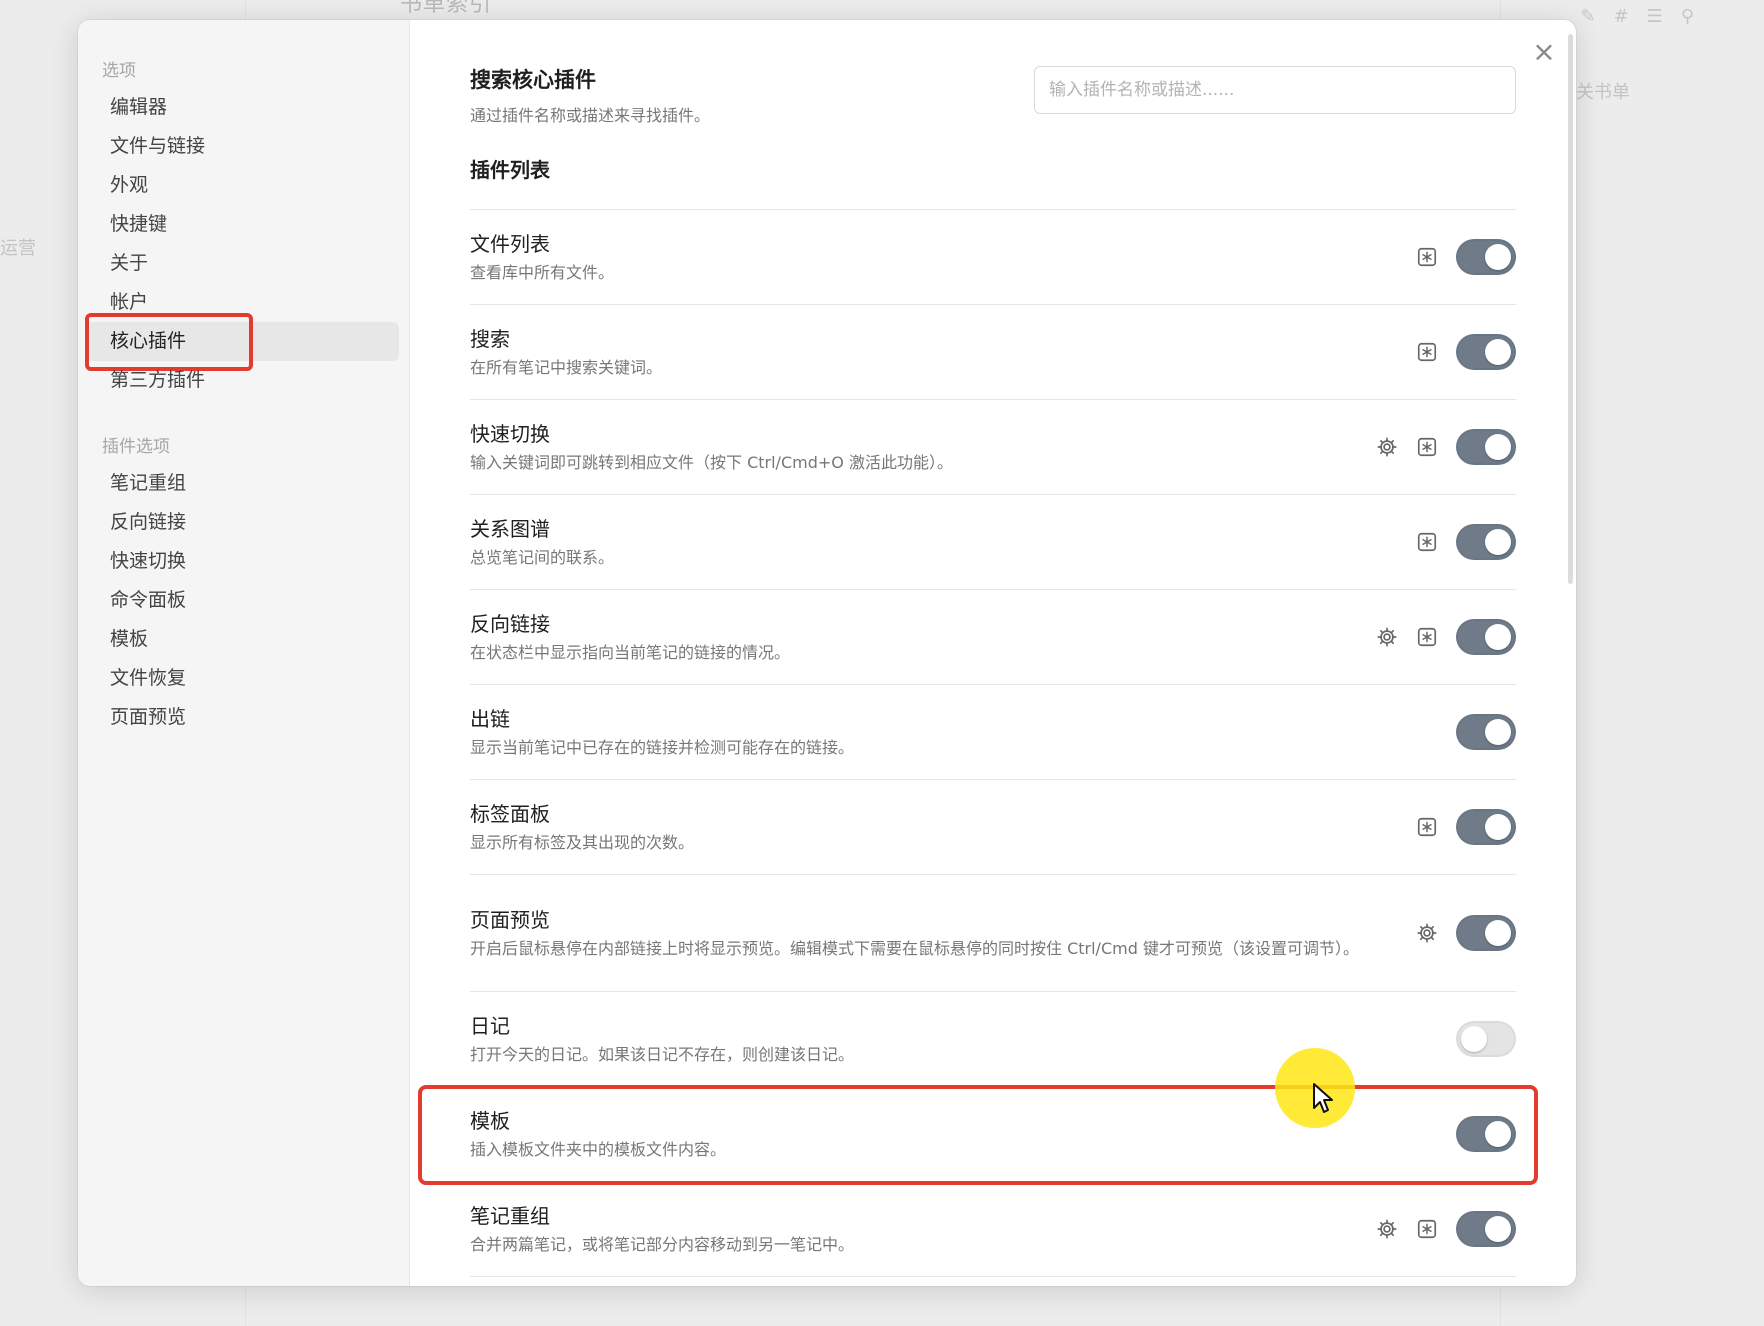 This screenshot has height=1326, width=1764. I want to click on sidebar-item-1: 文件与链接, so click(242, 146).